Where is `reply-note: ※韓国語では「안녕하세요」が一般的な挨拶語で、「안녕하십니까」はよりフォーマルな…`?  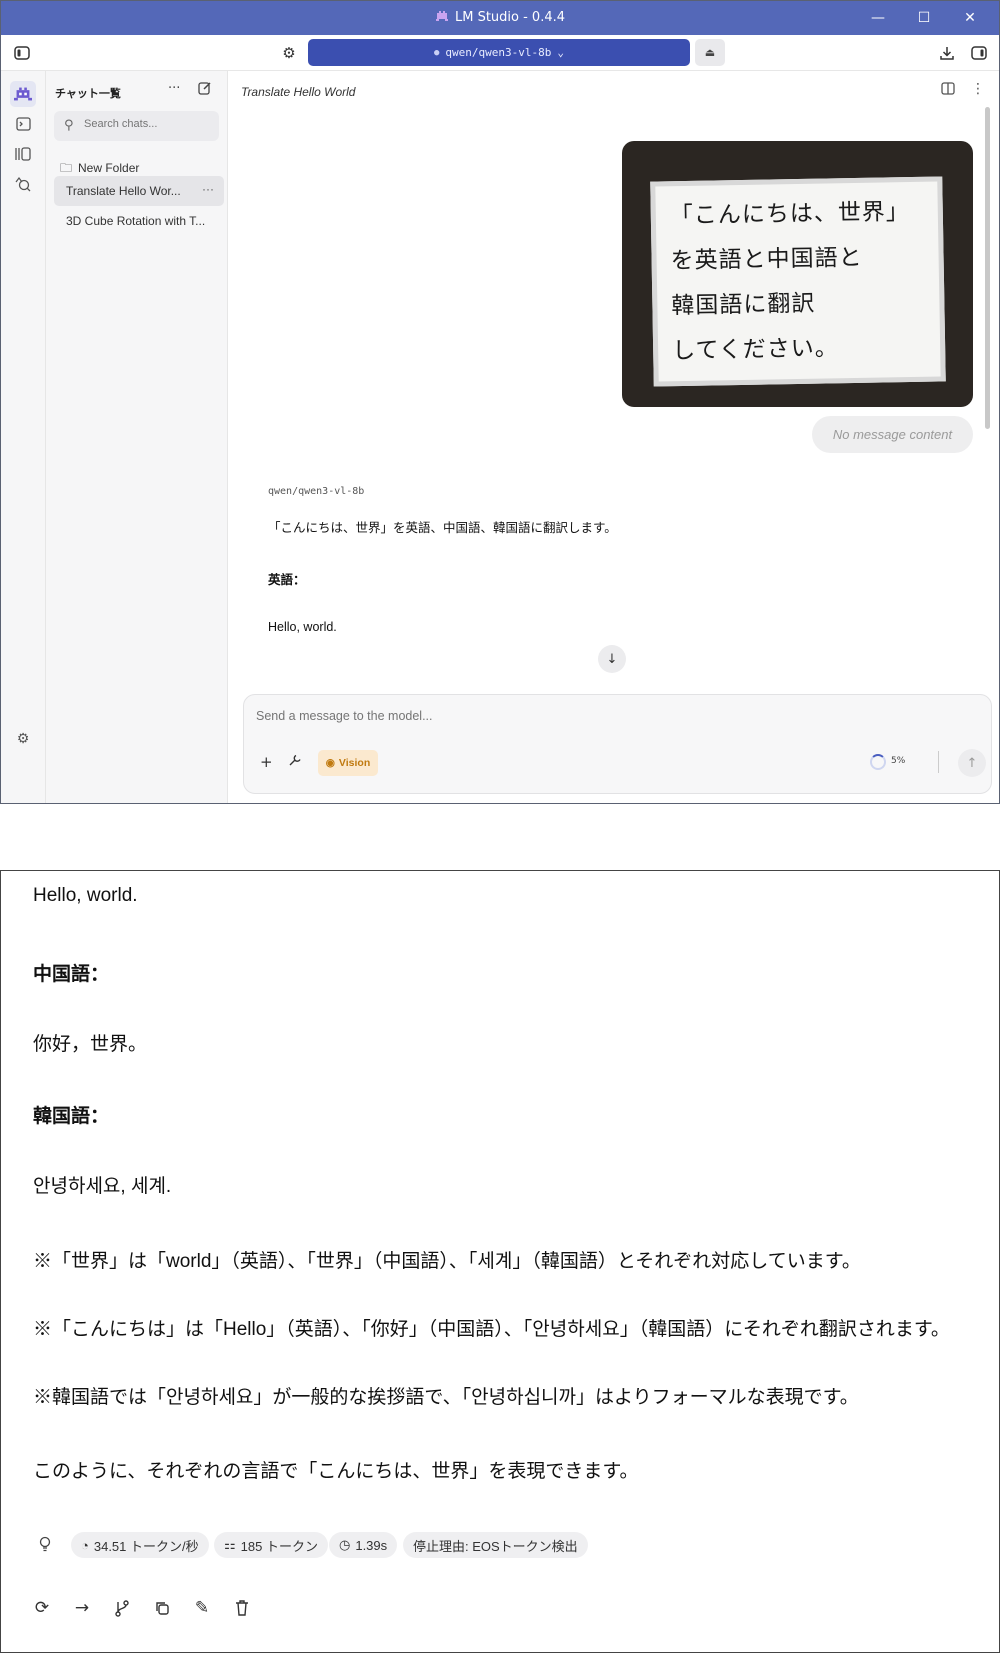
reply-note: ※韓国語では「안녕하세요」が一般的な挨拶語で、「안녕하십니까」はよりフォーマルな… is located at coordinates (446, 1397).